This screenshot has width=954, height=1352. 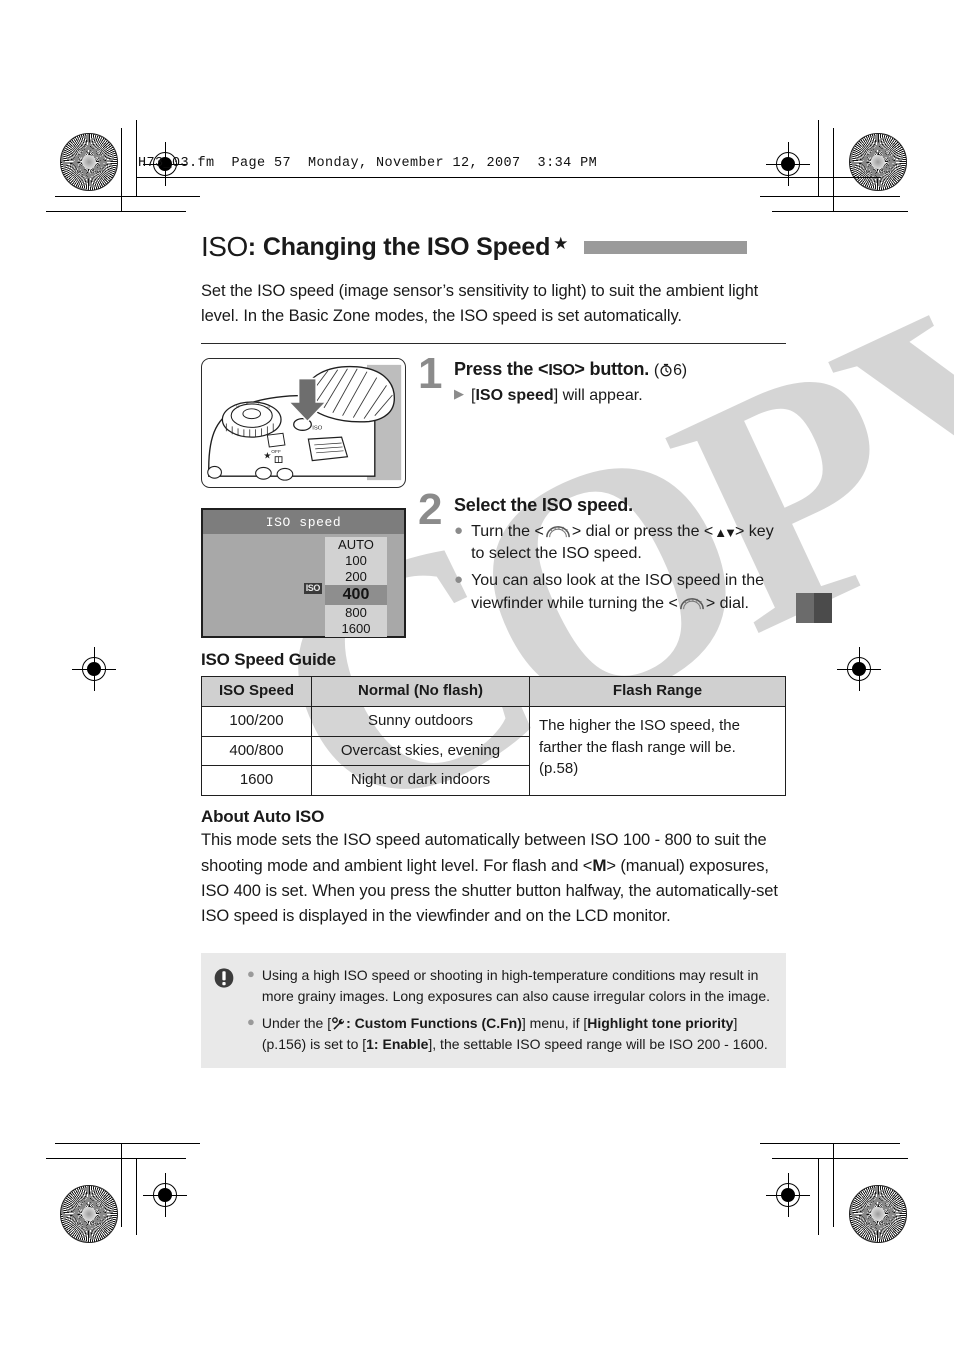 What do you see at coordinates (501, 369) in the screenshot?
I see `step-1-title-pre: Press the <` at bounding box center [501, 369].